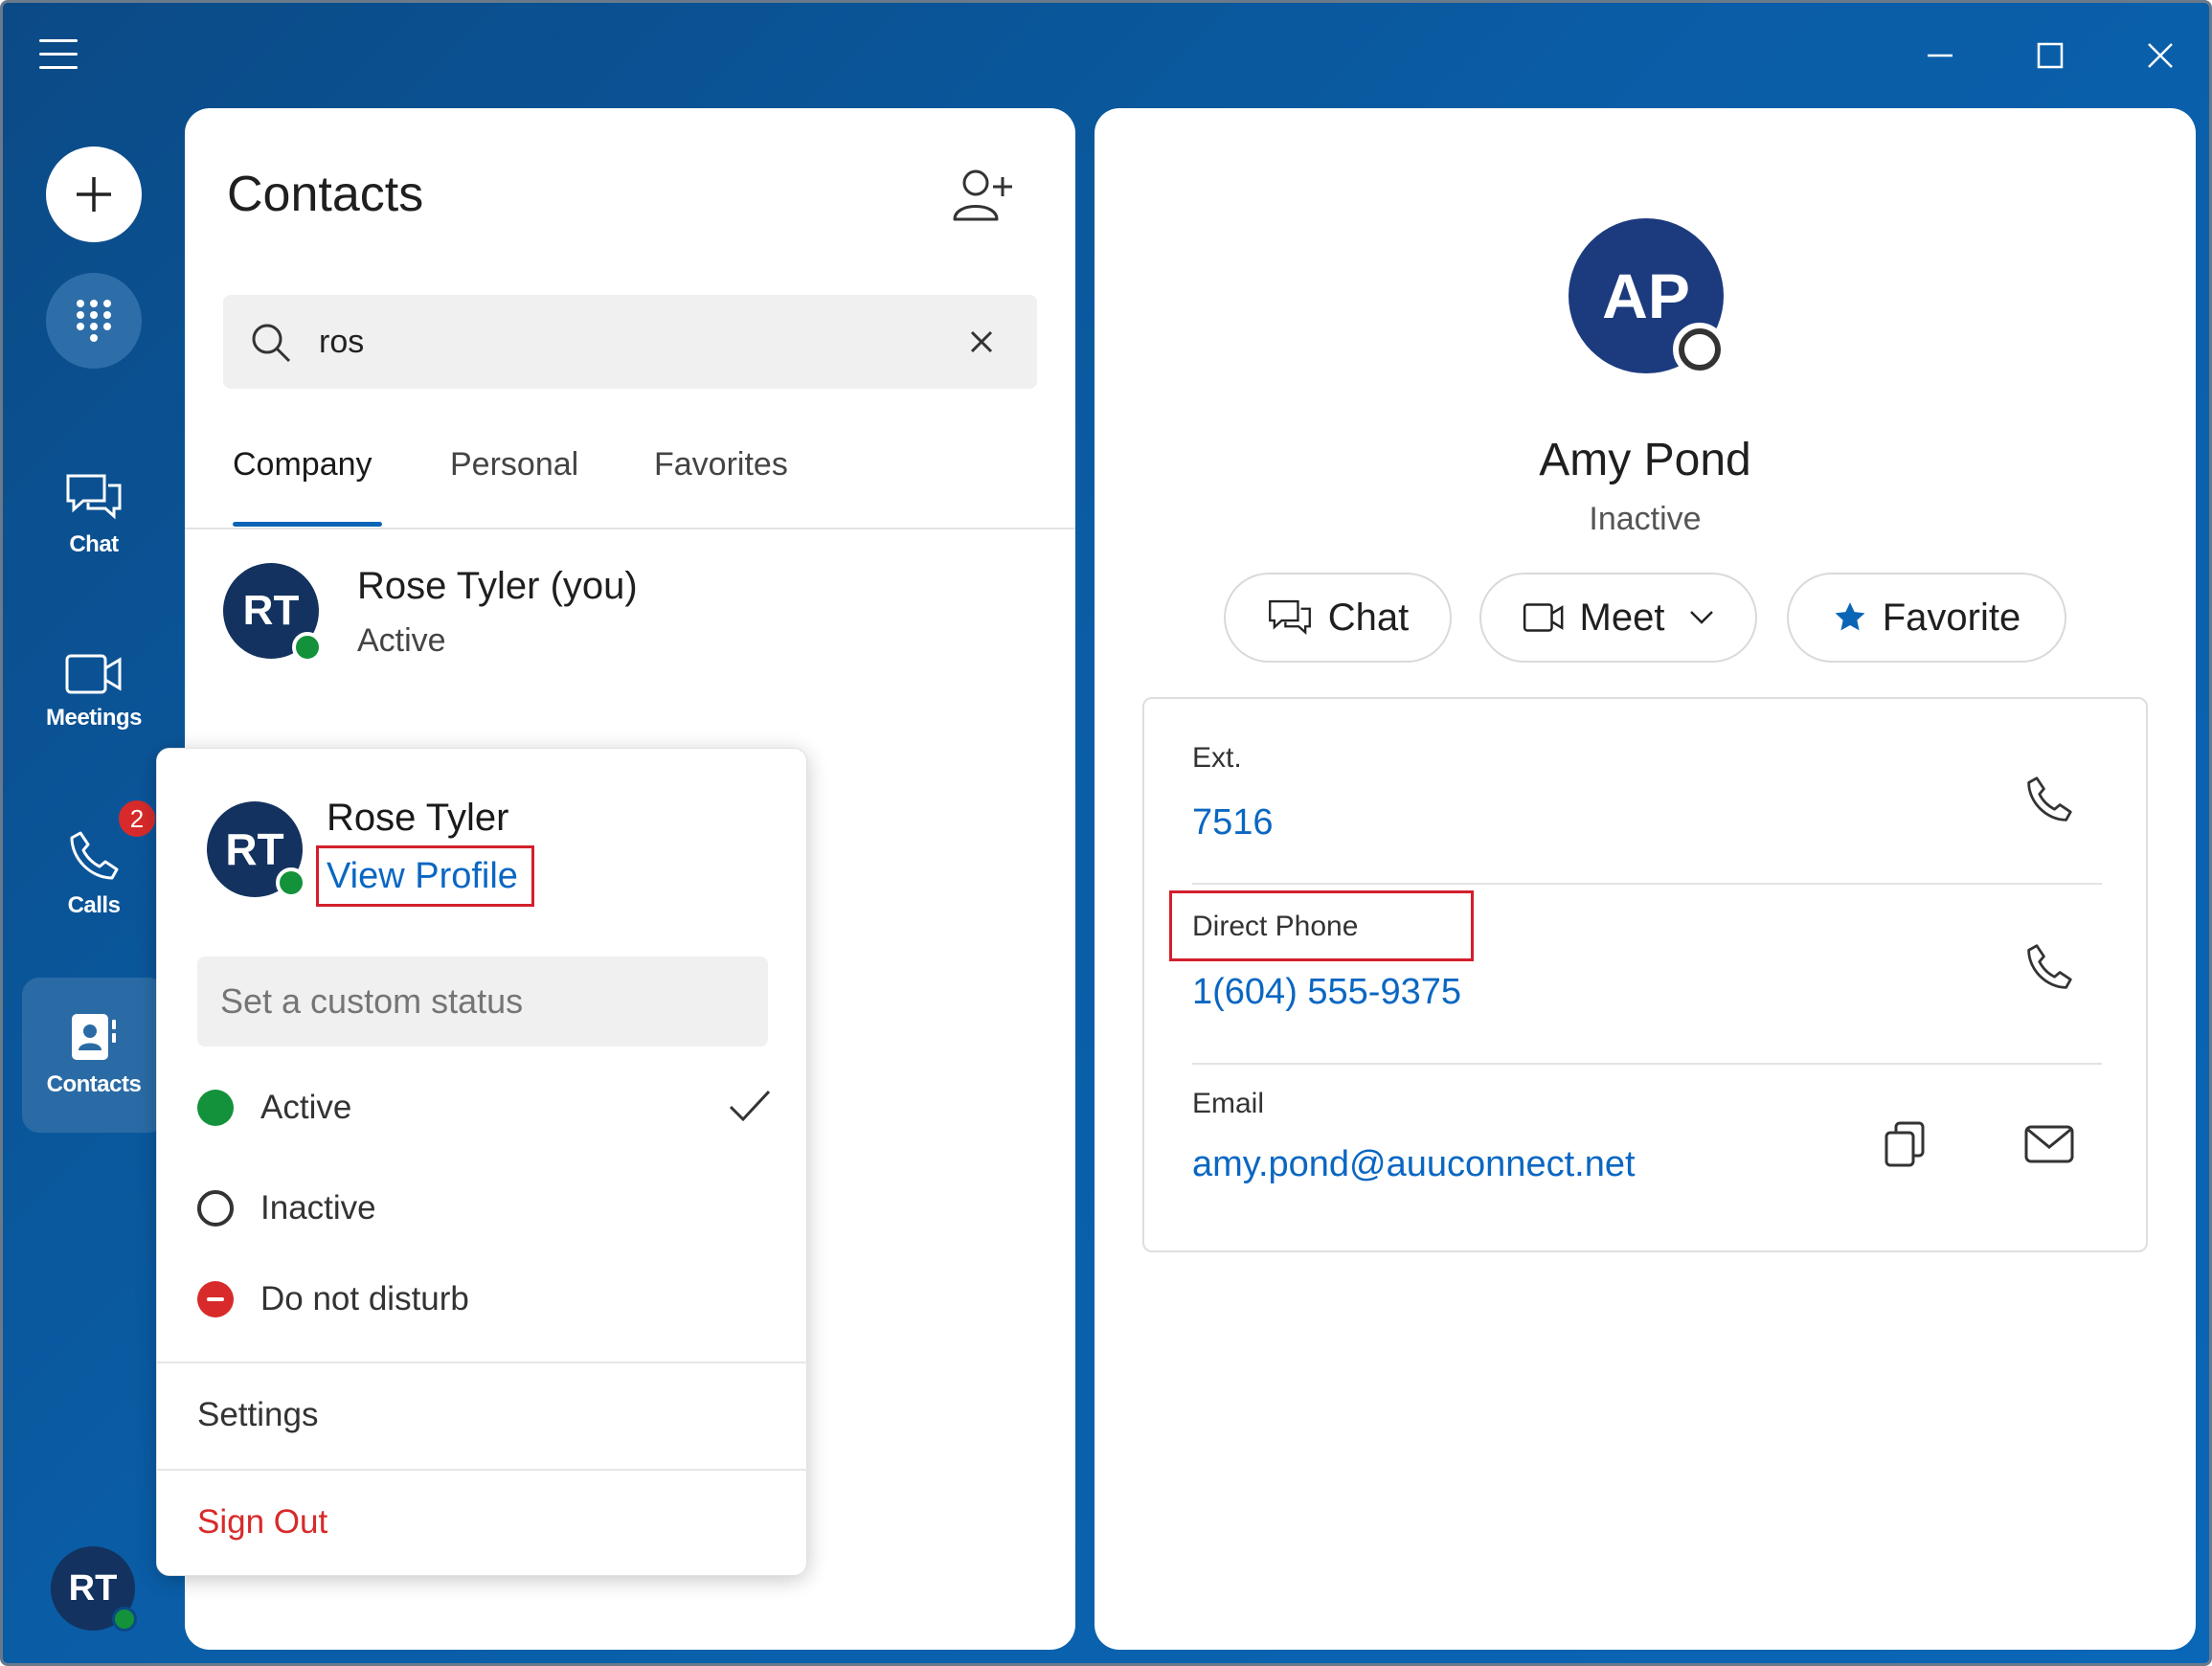 The image size is (2212, 1666). What do you see at coordinates (750, 1106) in the screenshot?
I see `check-icon` at bounding box center [750, 1106].